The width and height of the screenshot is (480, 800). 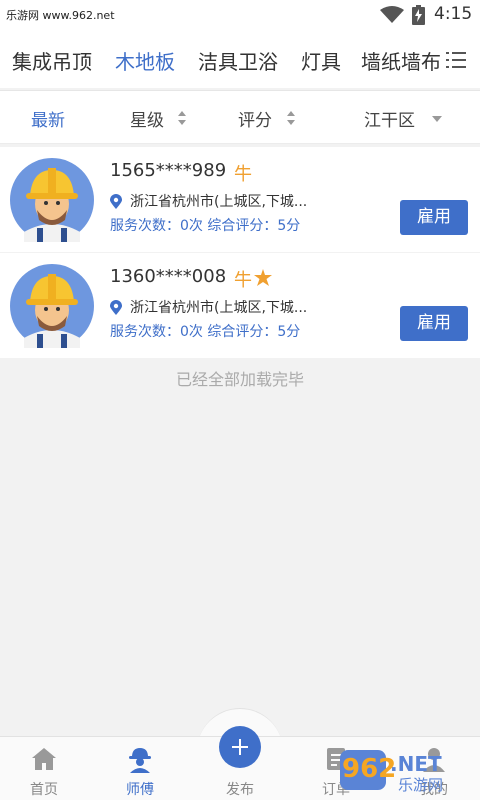 I want to click on watermark-sub: 乐游网, so click(x=421, y=785).